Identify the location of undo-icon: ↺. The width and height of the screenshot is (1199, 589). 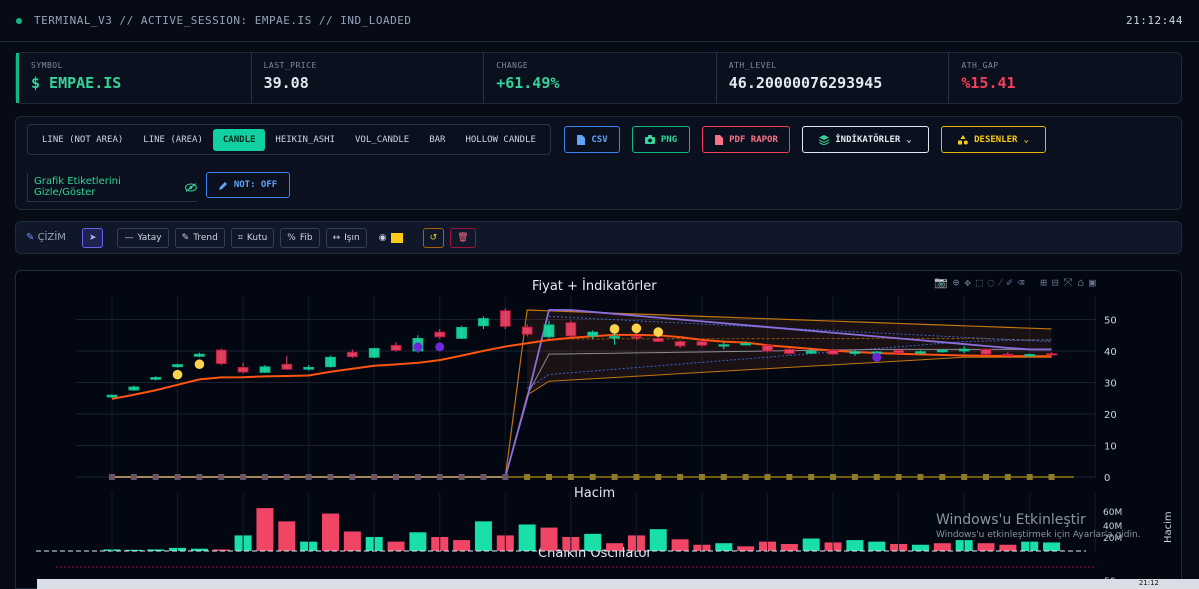
(433, 237).